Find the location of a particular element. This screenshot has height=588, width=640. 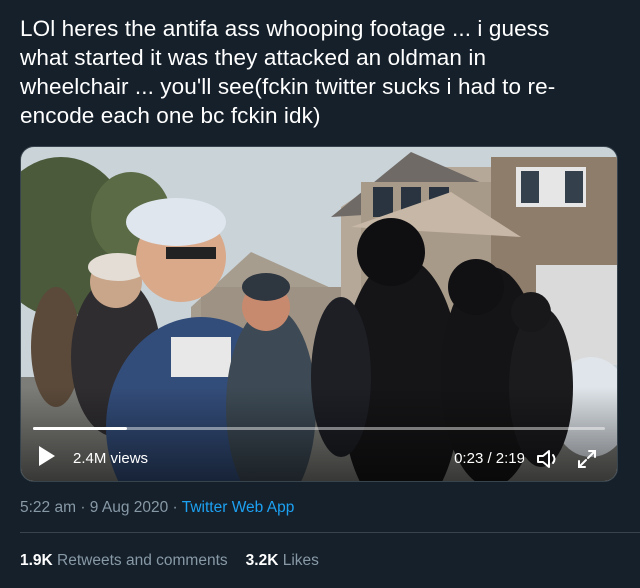

likes-label: Likes is located at coordinates (298, 560).